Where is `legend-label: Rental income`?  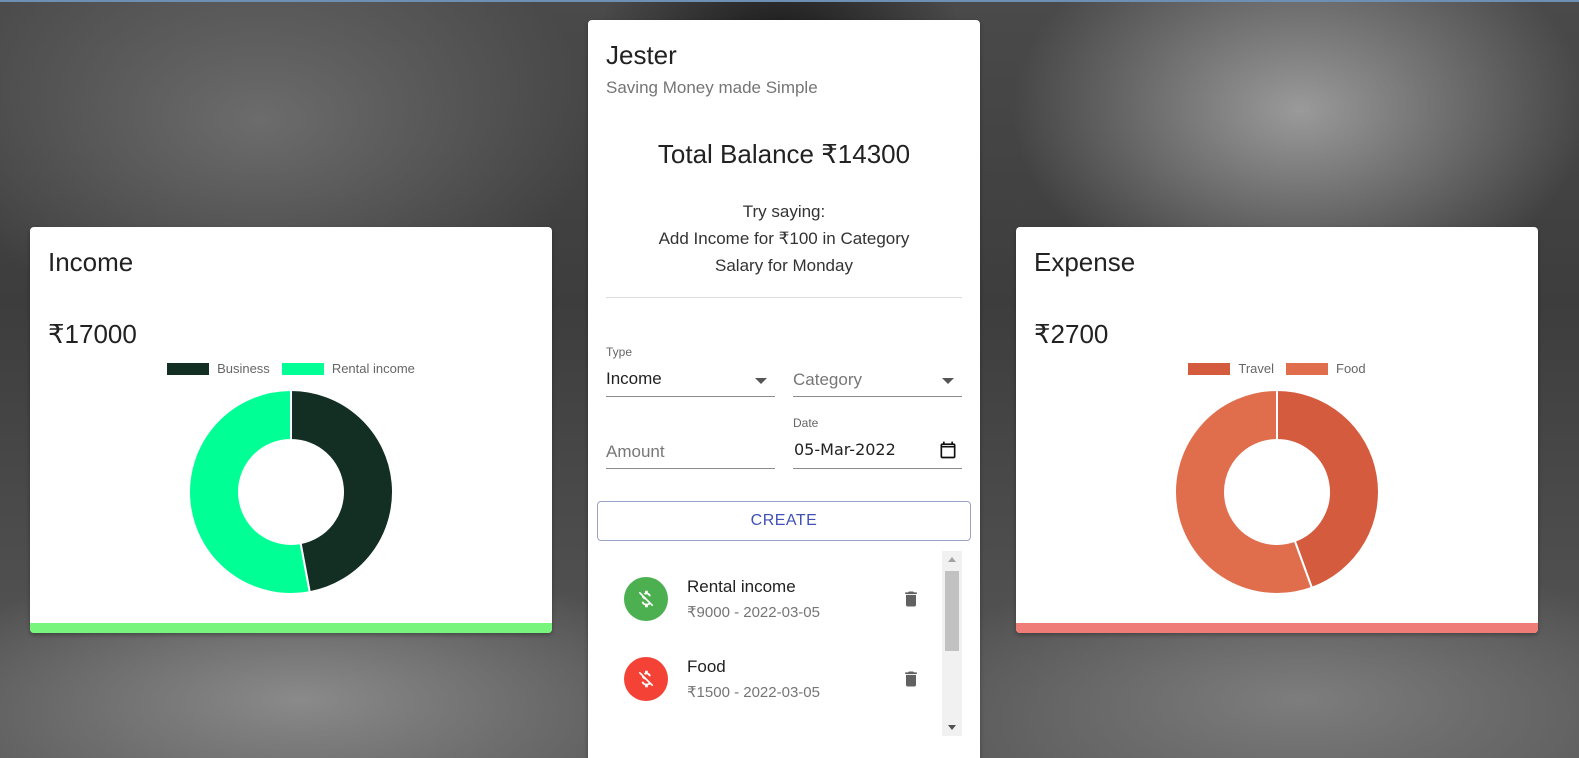 legend-label: Rental income is located at coordinates (373, 368).